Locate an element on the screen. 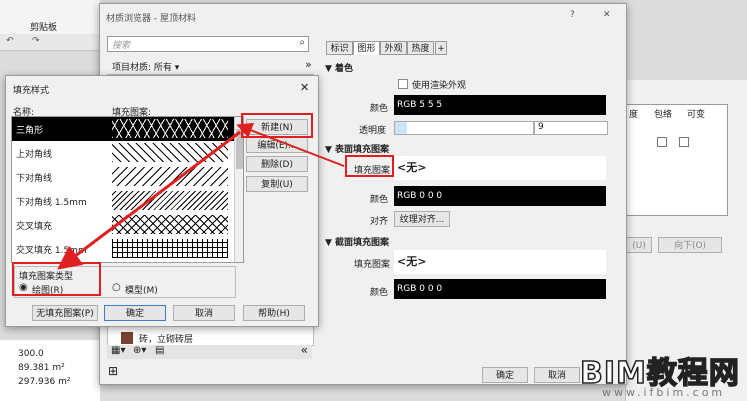  close-button: ✕ is located at coordinates (607, 15).